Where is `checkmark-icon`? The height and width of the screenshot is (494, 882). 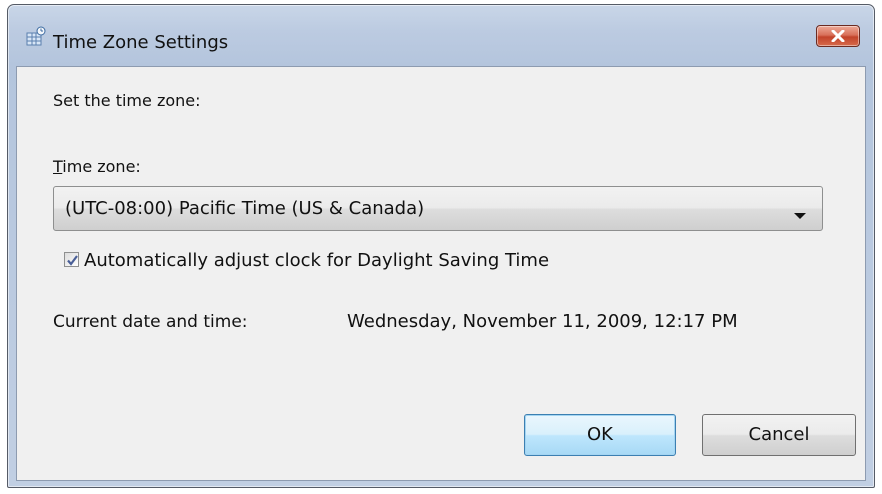 checkmark-icon is located at coordinates (72, 260).